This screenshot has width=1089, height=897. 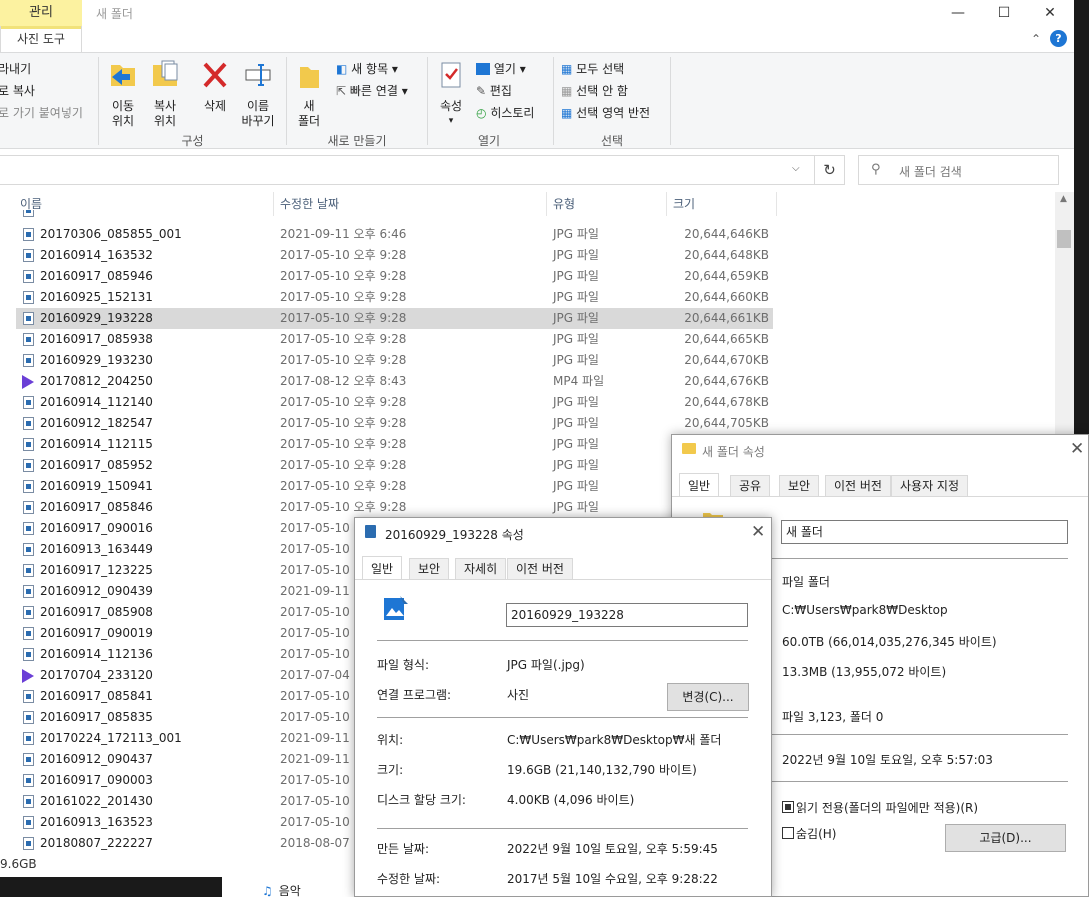 What do you see at coordinates (28, 676) in the screenshot?
I see `video-file-icon` at bounding box center [28, 676].